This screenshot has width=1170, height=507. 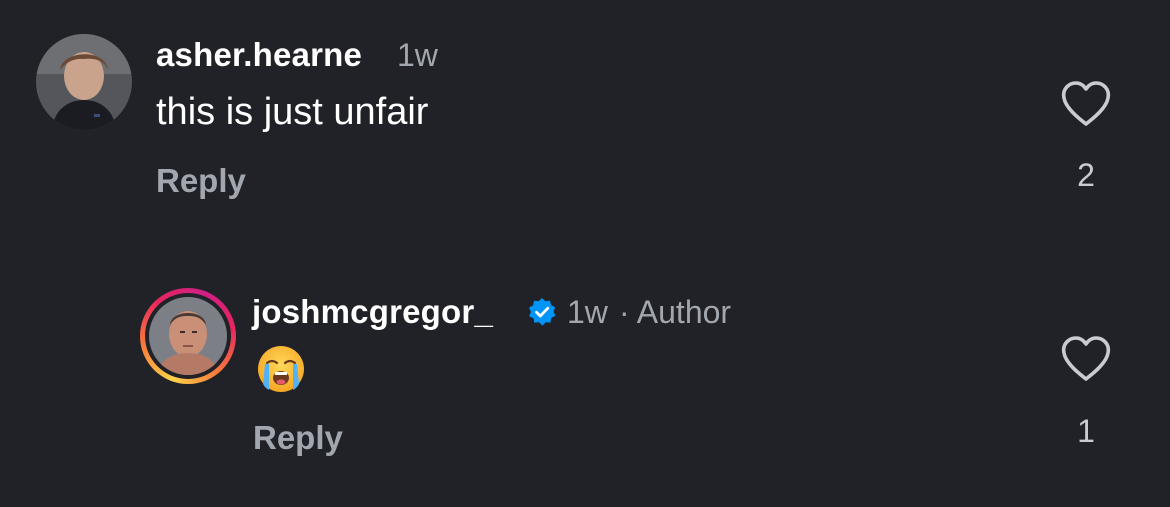 I want to click on like-count: 1, so click(x=1086, y=431).